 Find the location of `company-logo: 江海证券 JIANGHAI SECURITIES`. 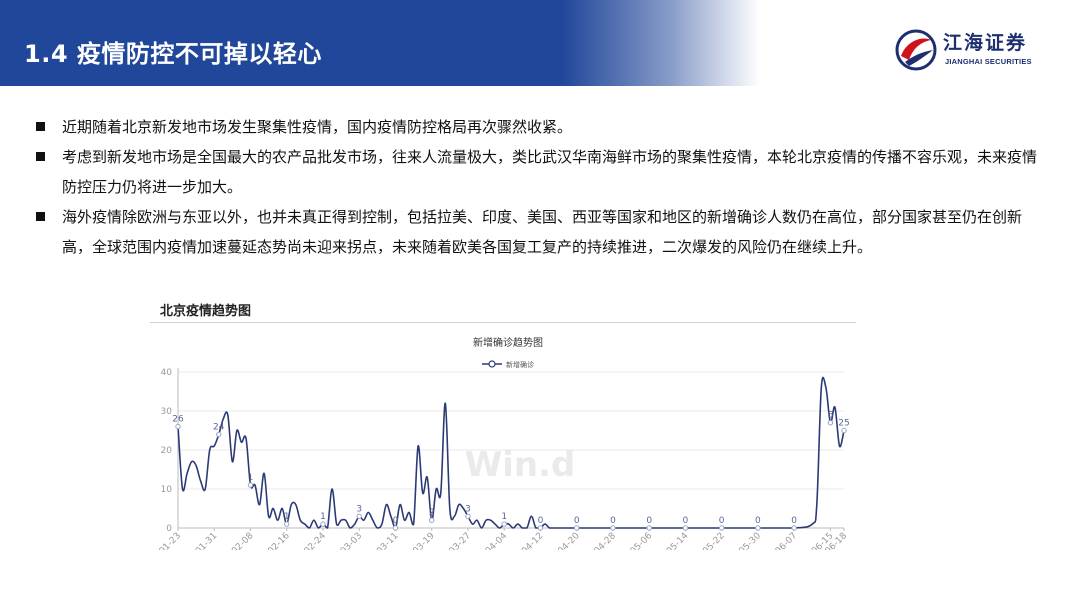

company-logo: 江海证券 JIANGHAI SECURITIES is located at coordinates (978, 50).